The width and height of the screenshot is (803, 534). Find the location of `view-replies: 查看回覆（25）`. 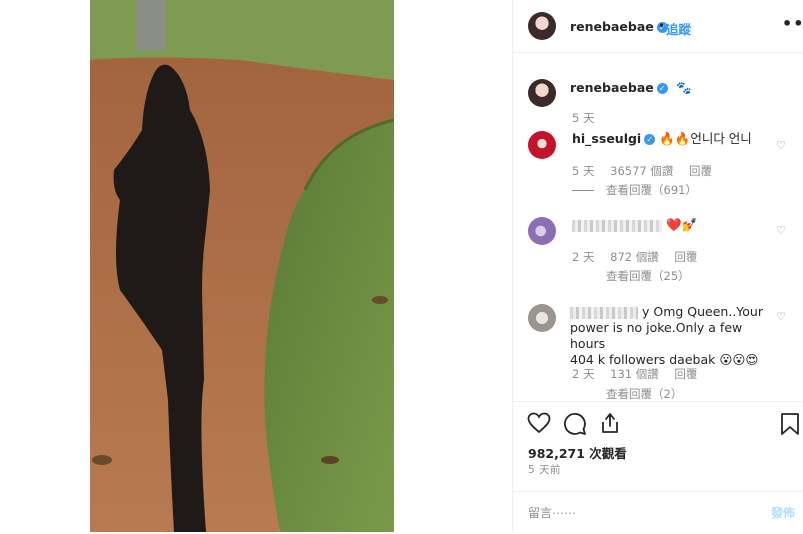

view-replies: 查看回覆（25） is located at coordinates (631, 276).